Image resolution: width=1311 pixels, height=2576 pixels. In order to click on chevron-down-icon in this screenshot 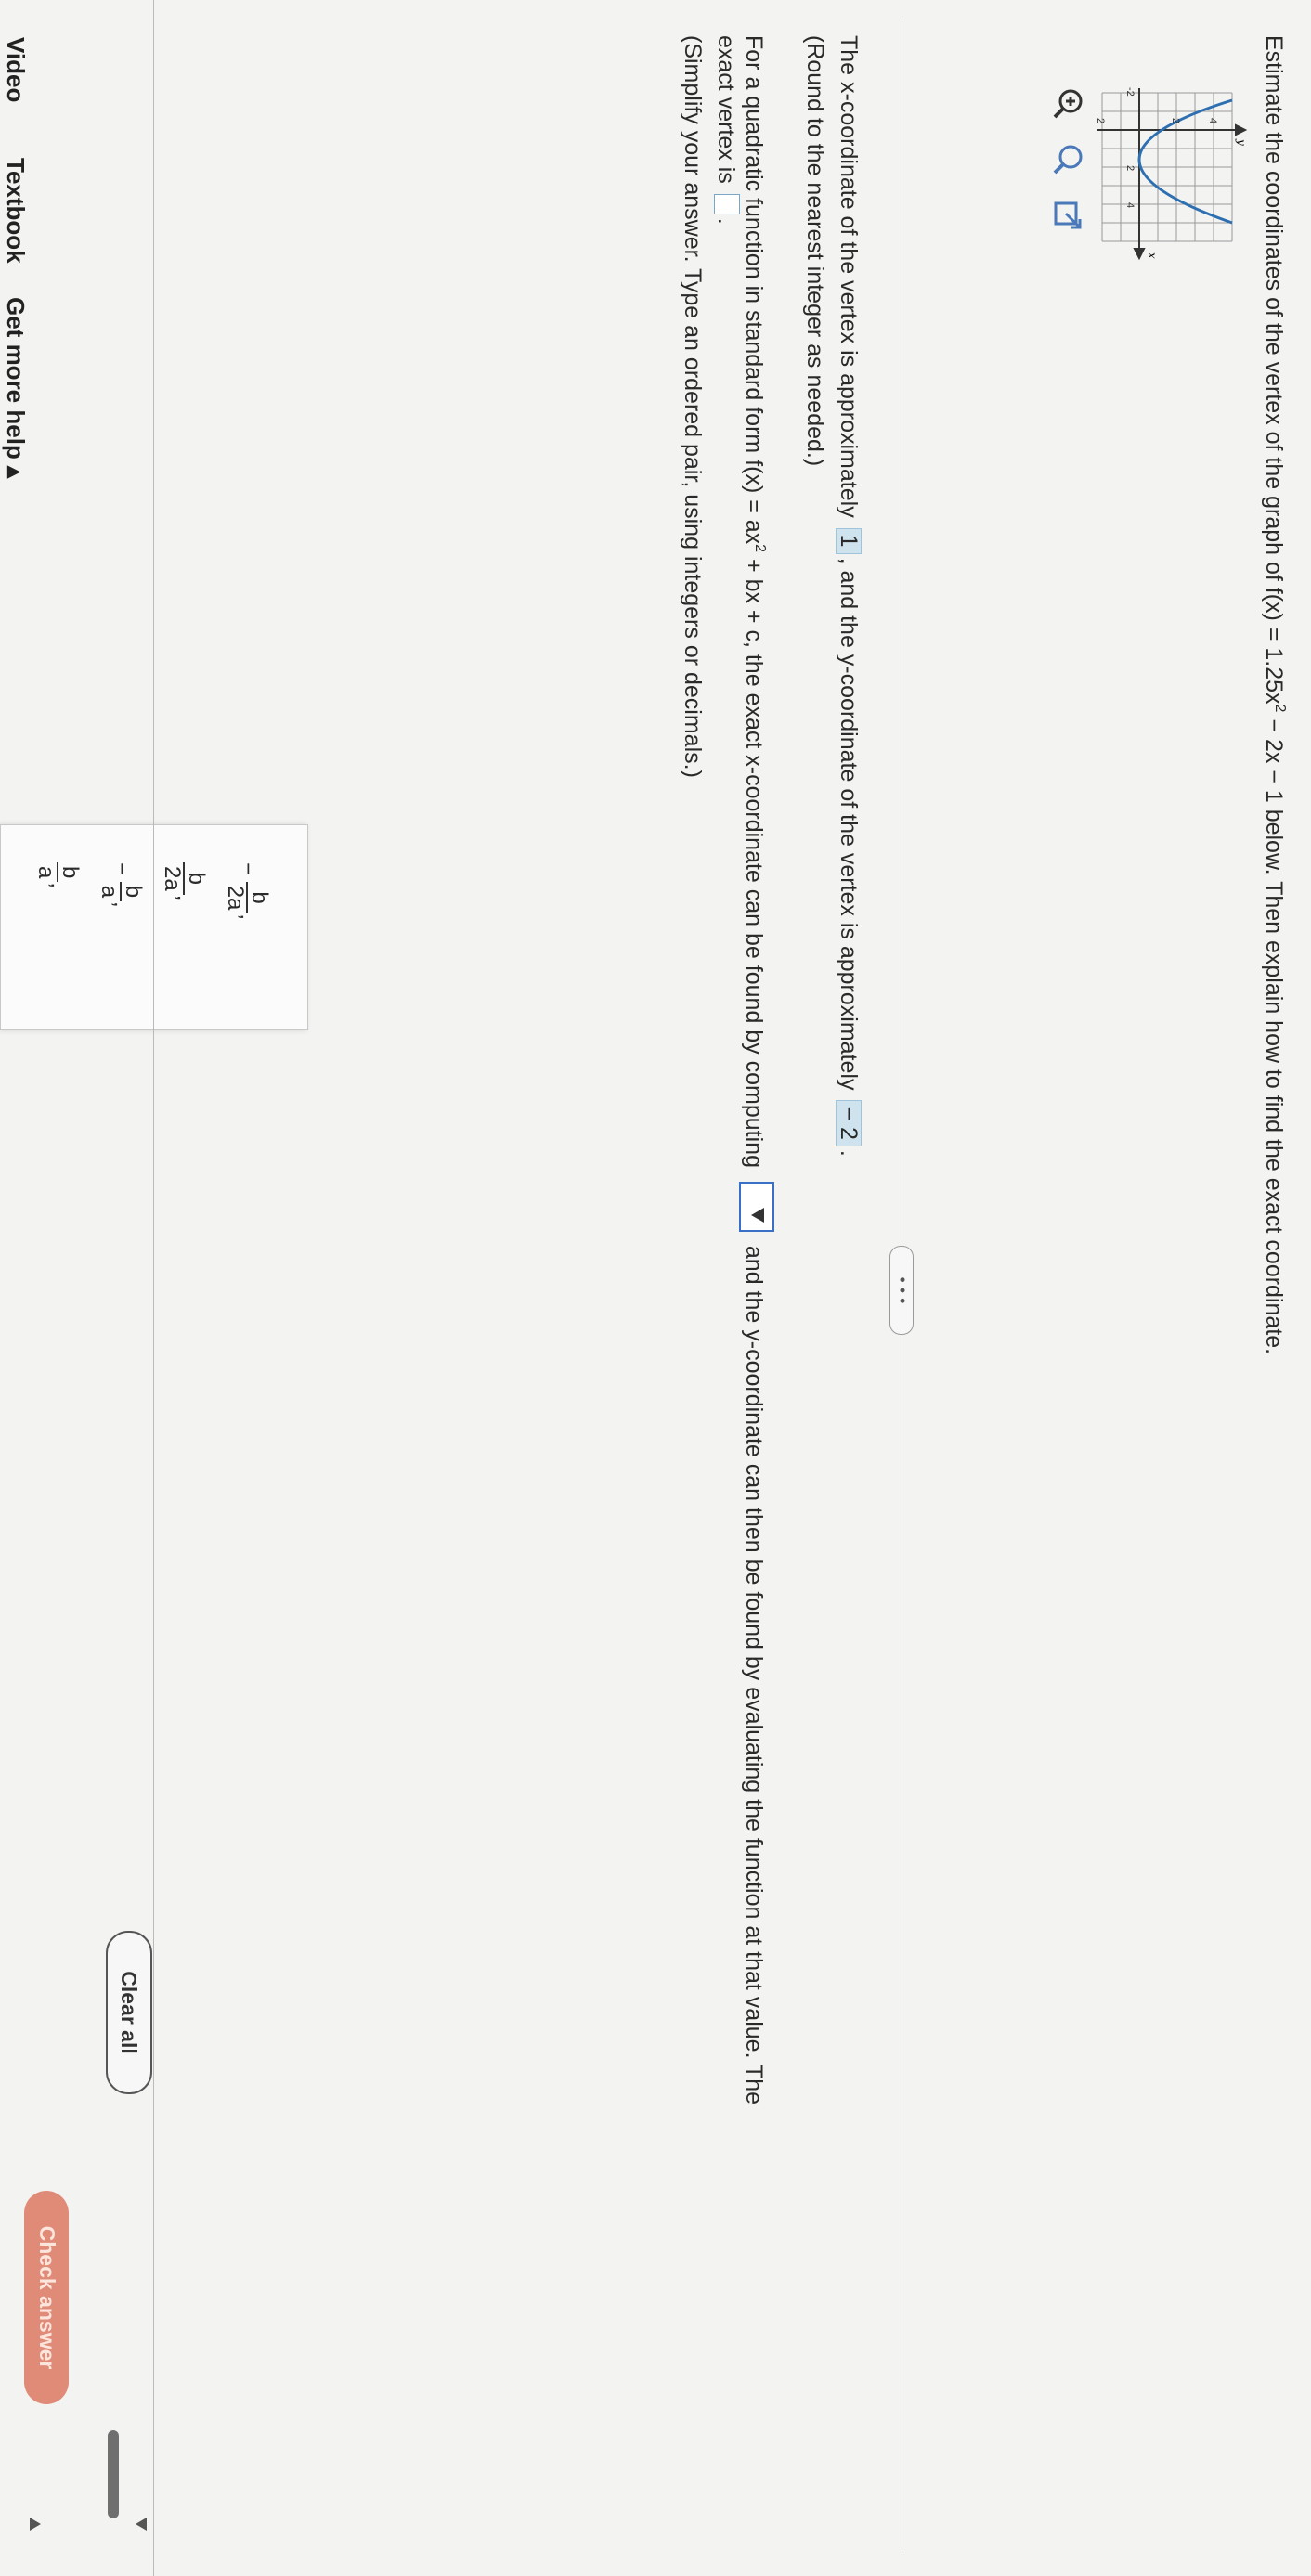, I will do `click(758, 1215)`.